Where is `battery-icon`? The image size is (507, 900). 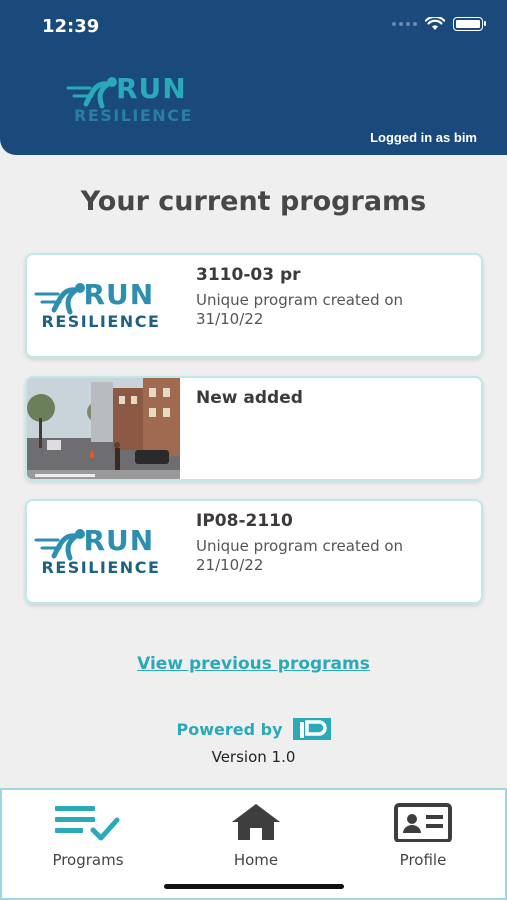 battery-icon is located at coordinates (469, 24).